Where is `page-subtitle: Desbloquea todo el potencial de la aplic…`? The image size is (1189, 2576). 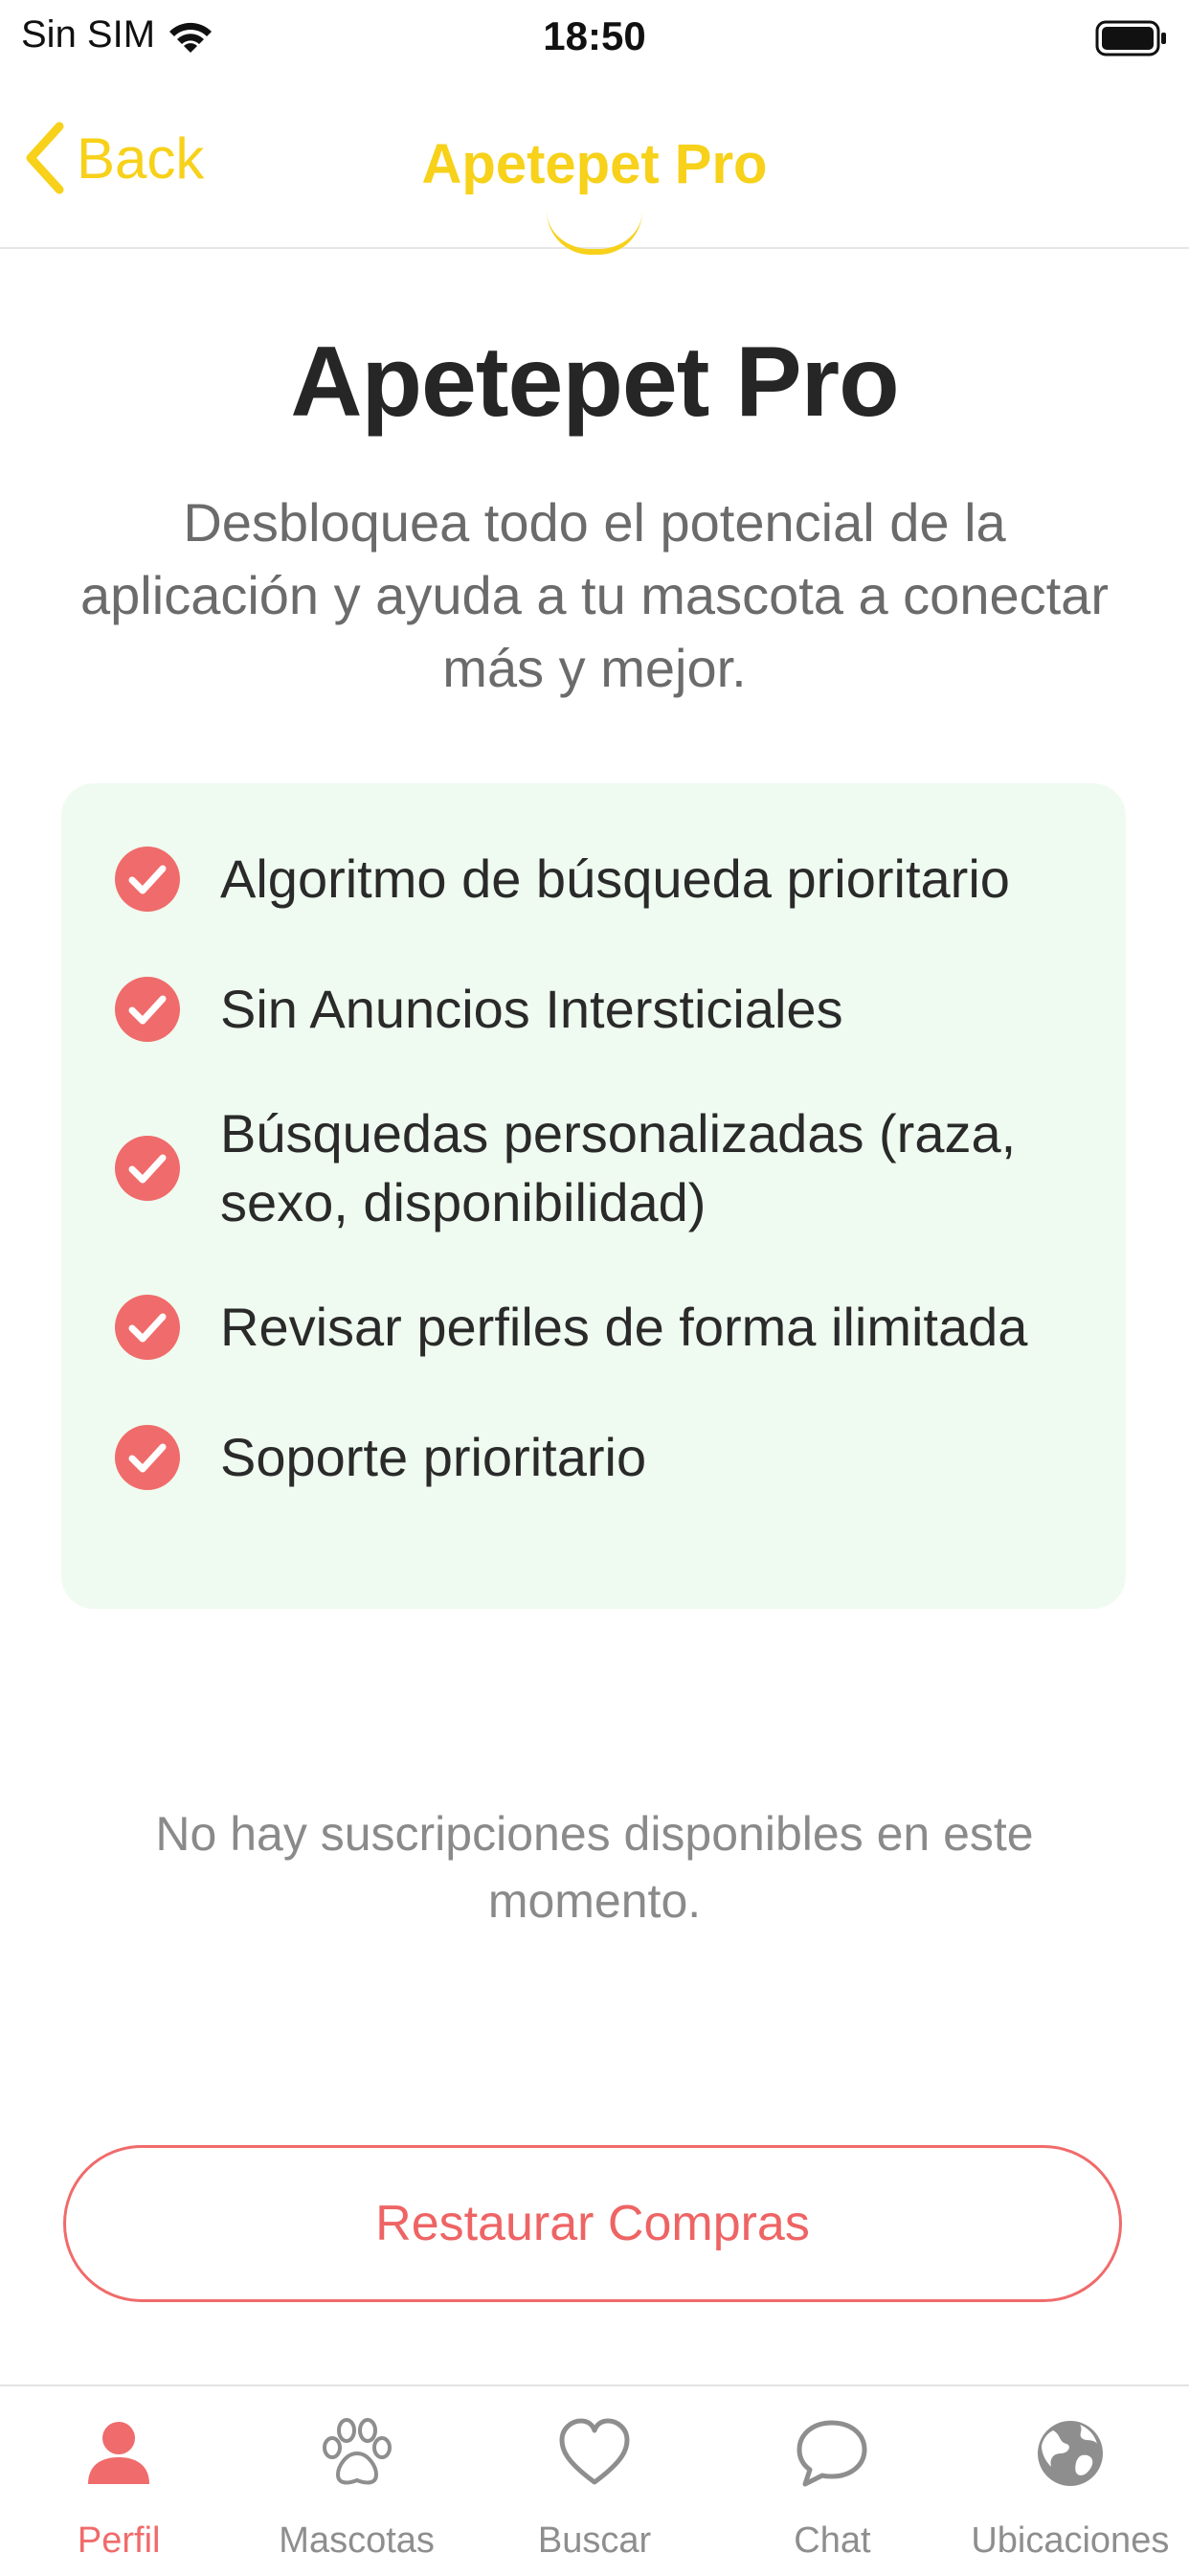
page-subtitle: Desbloquea todo el potencial de la aplic… is located at coordinates (594, 595).